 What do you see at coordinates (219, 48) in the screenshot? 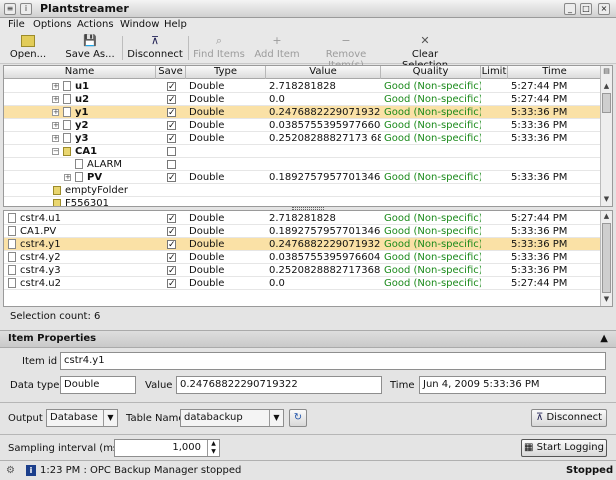
I see `find-items-button: ⌕ Find Items` at bounding box center [219, 48].